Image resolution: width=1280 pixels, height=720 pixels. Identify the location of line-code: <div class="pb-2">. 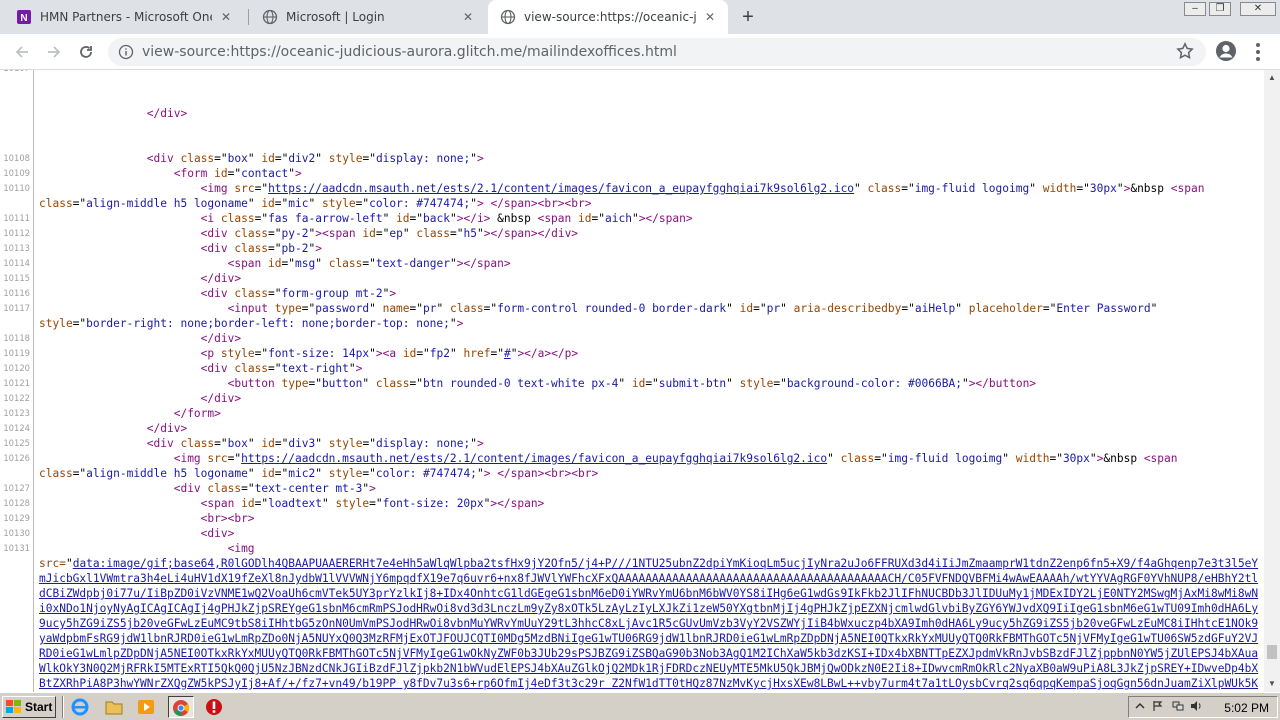
(261, 248).